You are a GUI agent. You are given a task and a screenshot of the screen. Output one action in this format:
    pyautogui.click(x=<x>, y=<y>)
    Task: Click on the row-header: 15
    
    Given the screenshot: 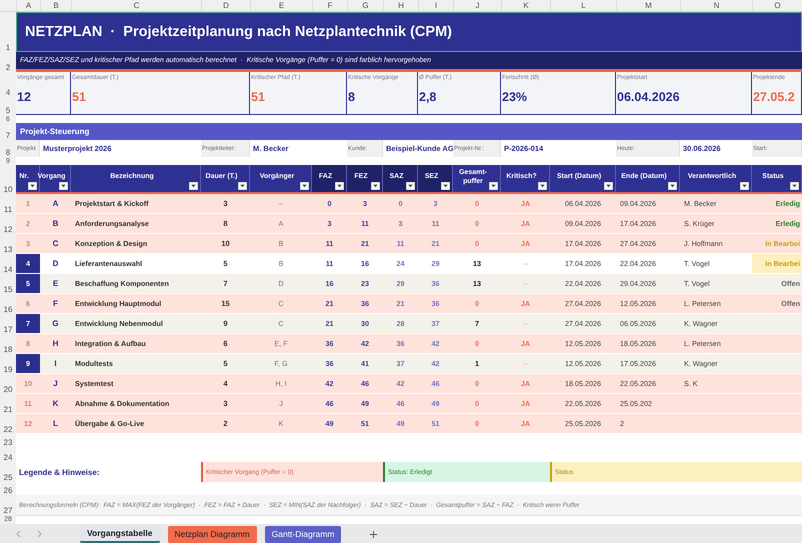 What is the action you would take?
    pyautogui.click(x=8, y=289)
    